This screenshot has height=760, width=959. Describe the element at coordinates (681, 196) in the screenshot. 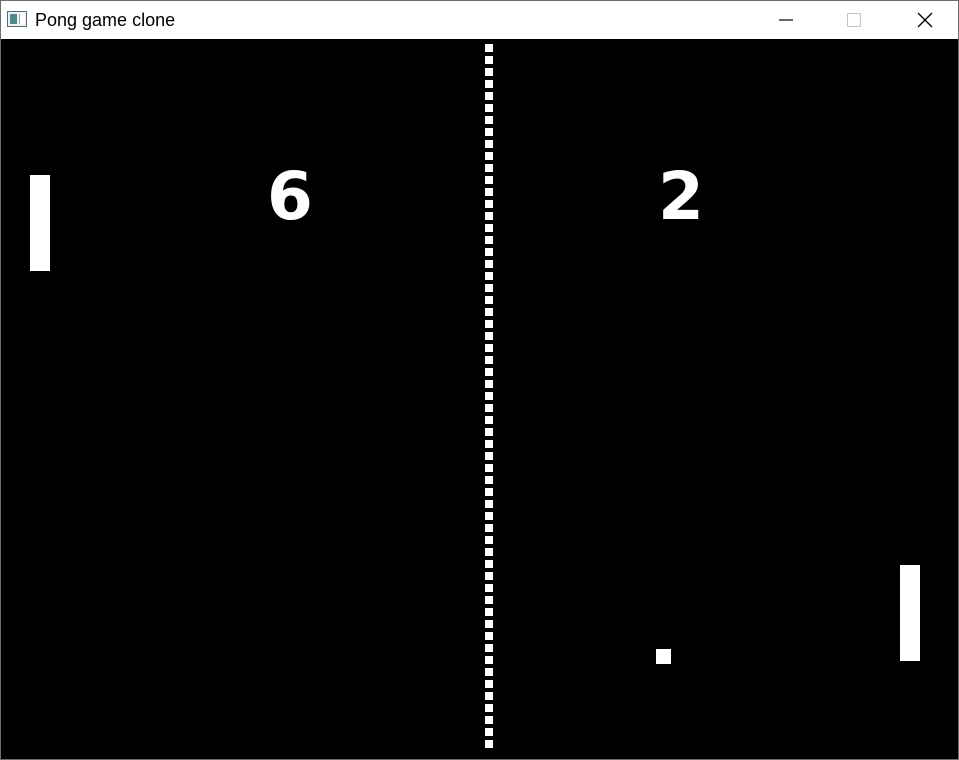

I see `right-player-score: 2` at that location.